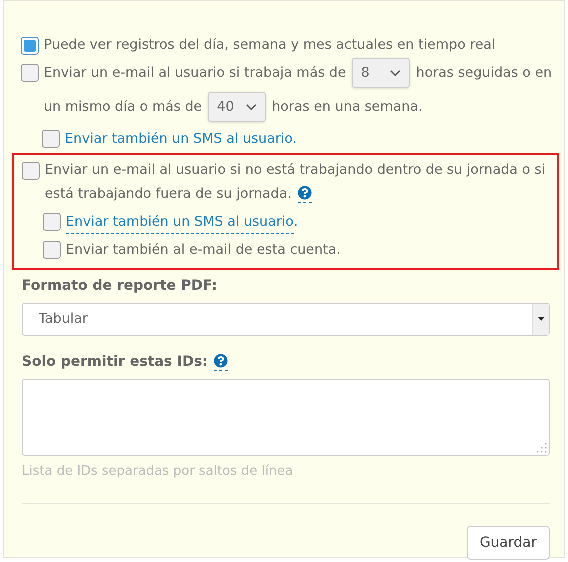 This screenshot has width=568, height=562. I want to click on caret-icon, so click(541, 319).